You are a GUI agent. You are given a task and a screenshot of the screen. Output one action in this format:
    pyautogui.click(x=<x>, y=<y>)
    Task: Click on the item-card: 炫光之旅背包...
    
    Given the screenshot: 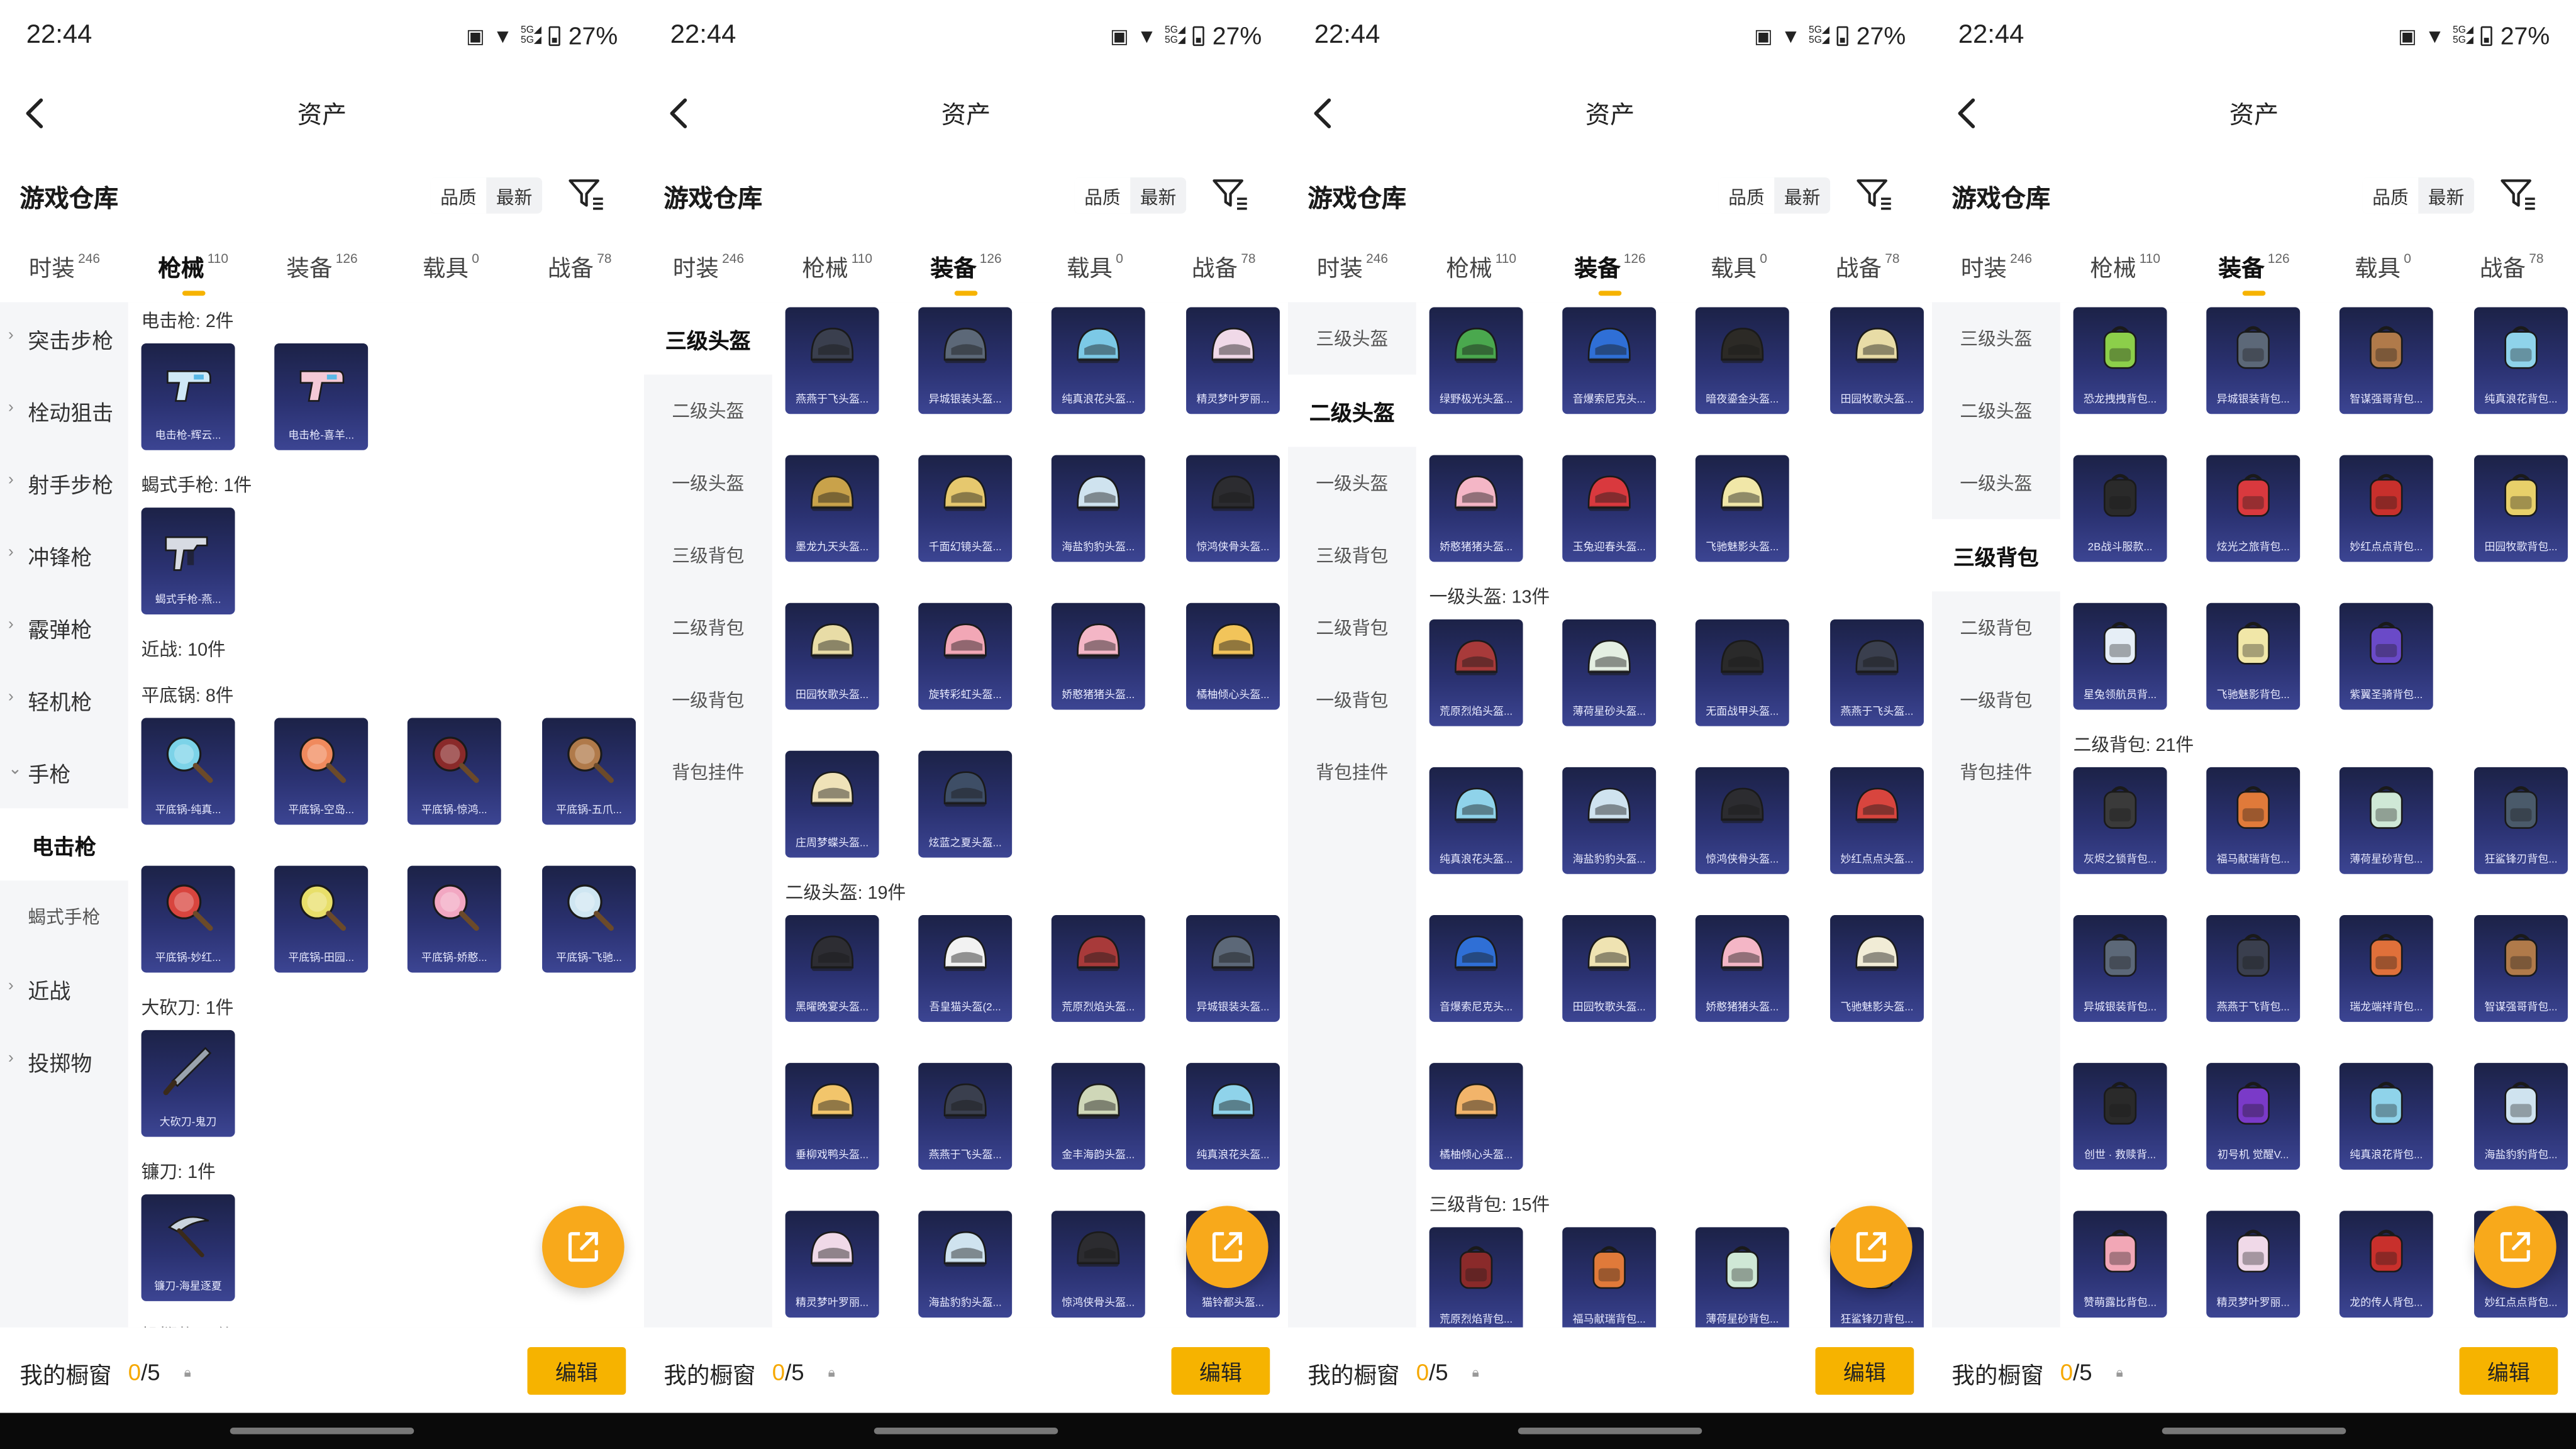 What is the action you would take?
    pyautogui.click(x=2253, y=508)
    